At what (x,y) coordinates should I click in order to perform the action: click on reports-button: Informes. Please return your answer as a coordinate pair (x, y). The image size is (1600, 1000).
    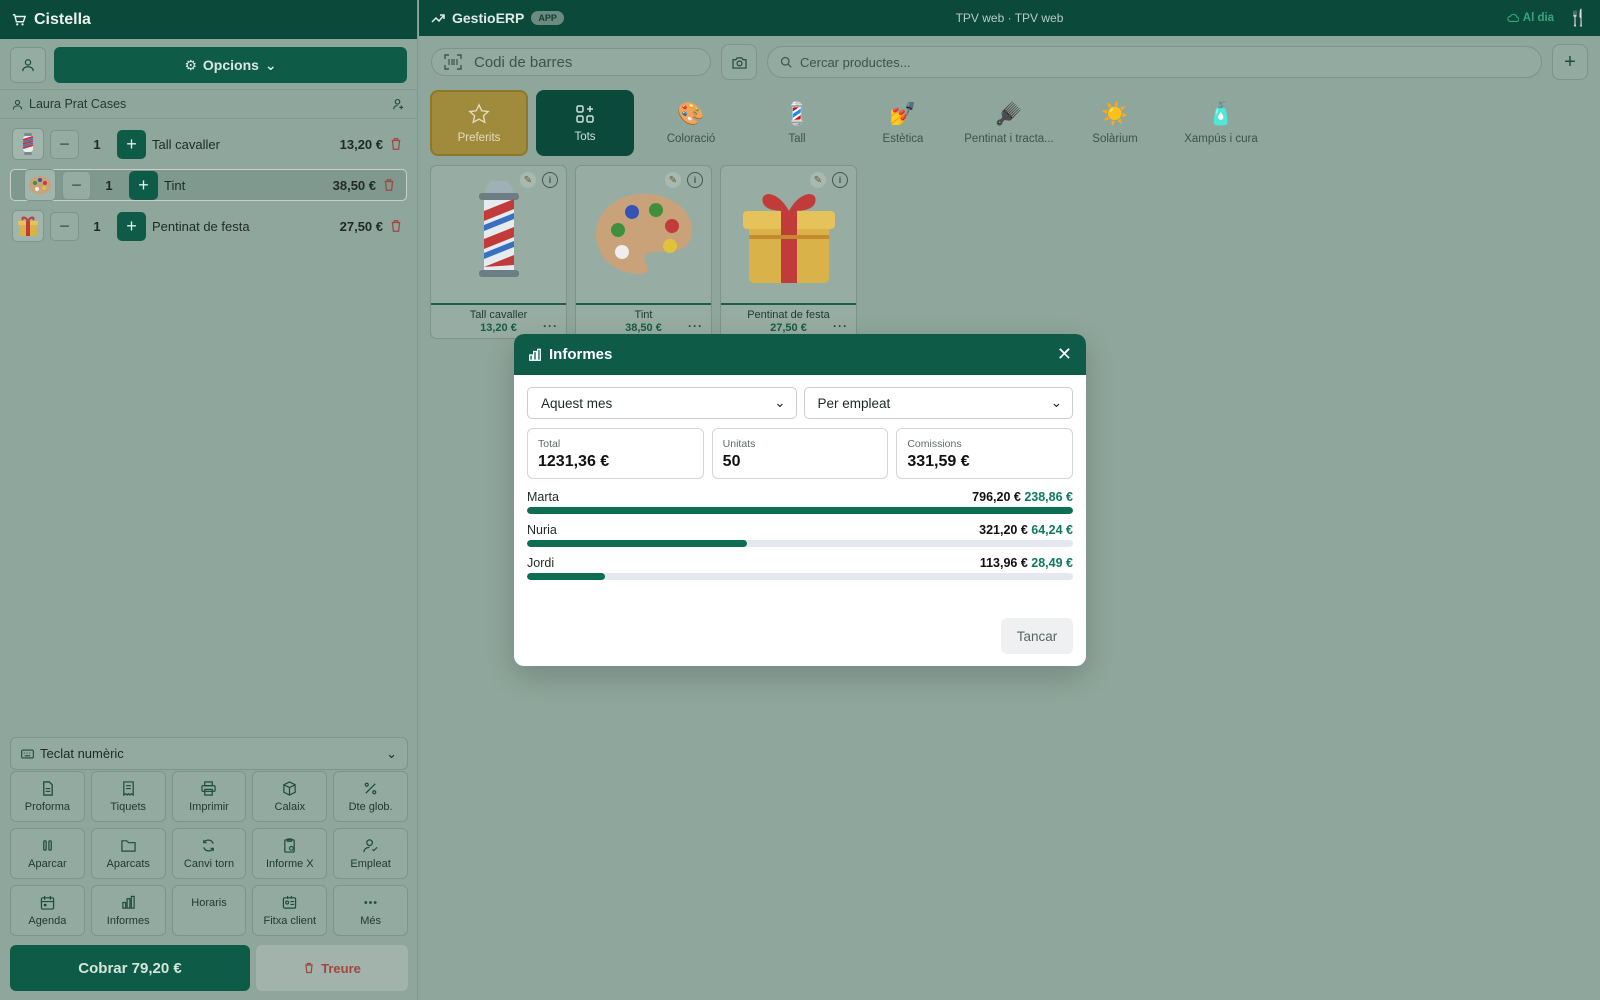
    Looking at the image, I should click on (128, 910).